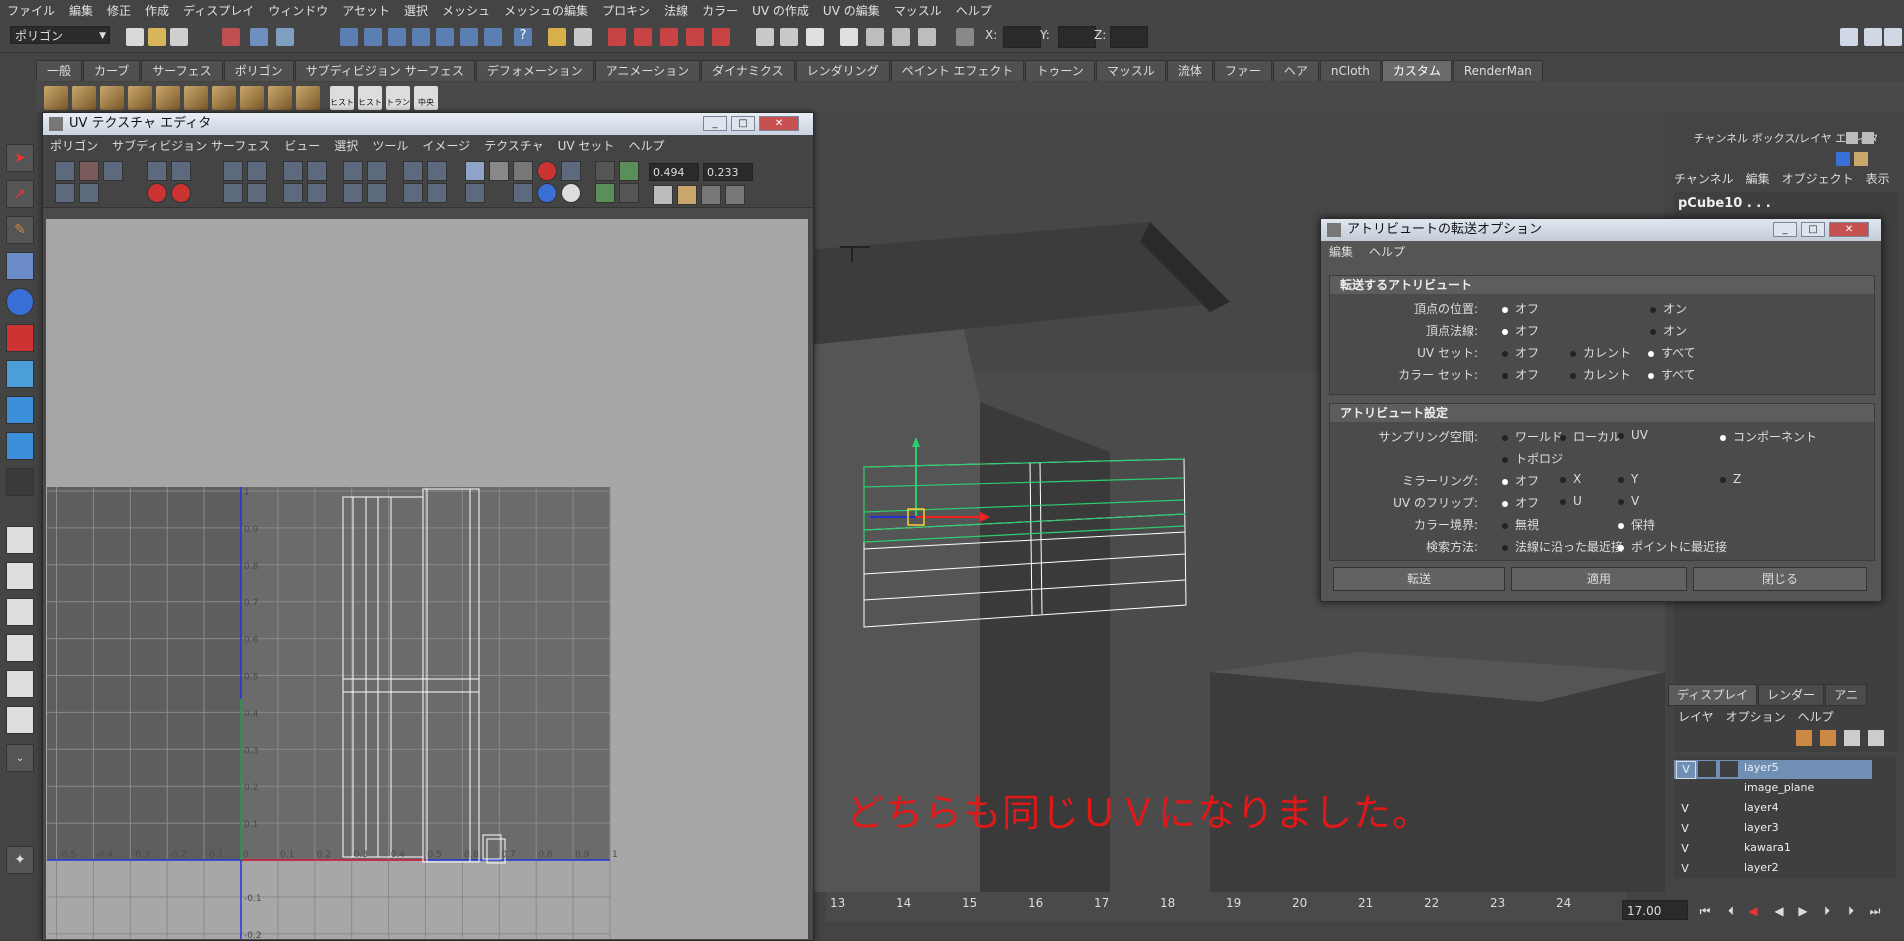 This screenshot has height=941, width=1904. What do you see at coordinates (1816, 717) in the screenshot?
I see `layer-menu-item: ヘルプ` at bounding box center [1816, 717].